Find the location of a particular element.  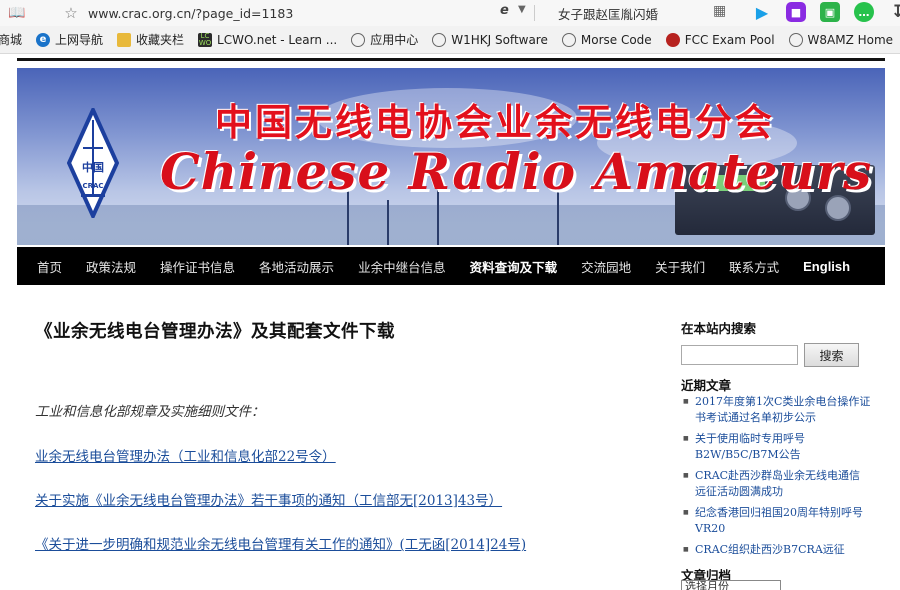

search-input is located at coordinates (739, 355).